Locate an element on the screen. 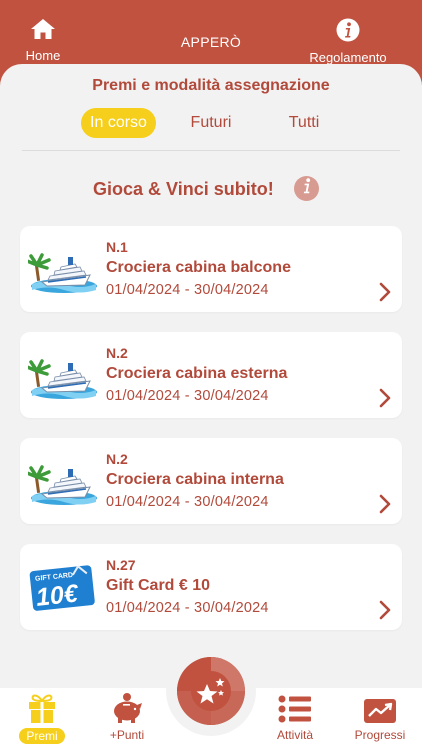  nav-punti-label: +Punti is located at coordinates (127, 735).